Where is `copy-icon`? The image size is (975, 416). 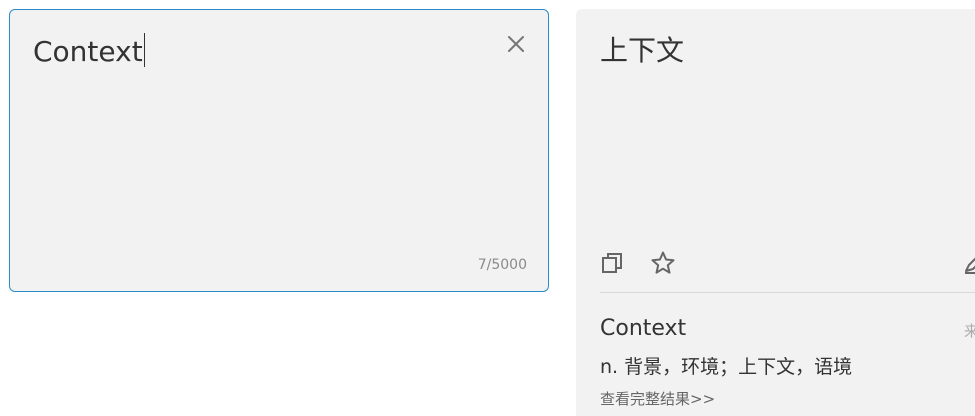
copy-icon is located at coordinates (612, 263).